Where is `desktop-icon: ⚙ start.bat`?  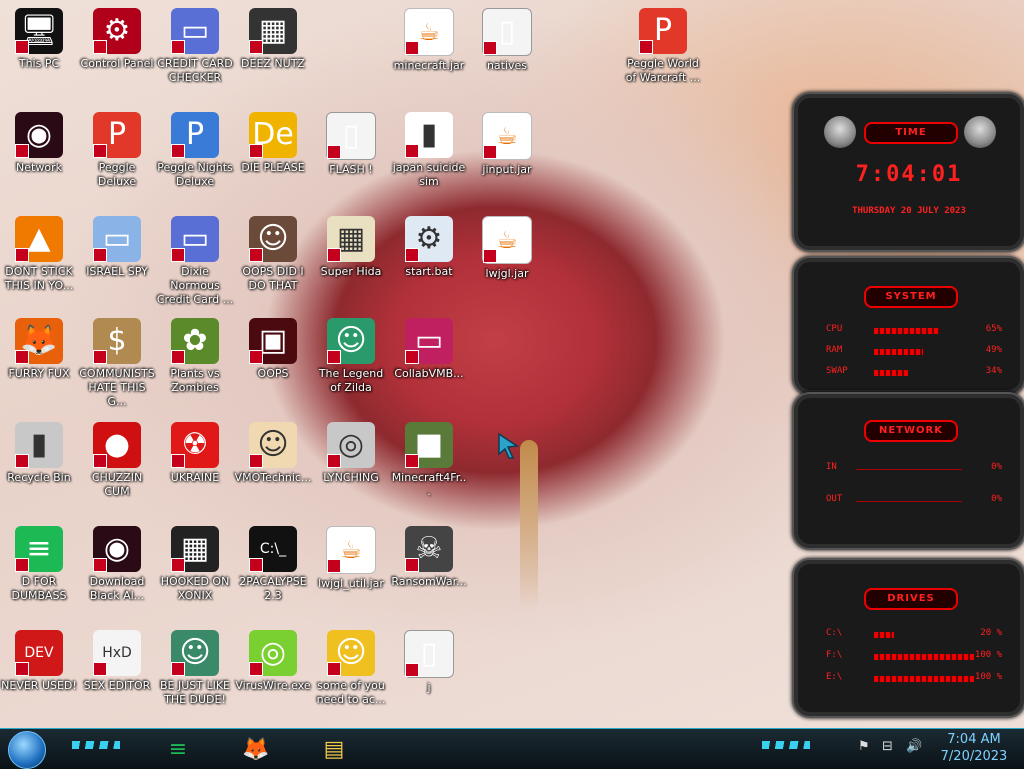 desktop-icon: ⚙ start.bat is located at coordinates (429, 260).